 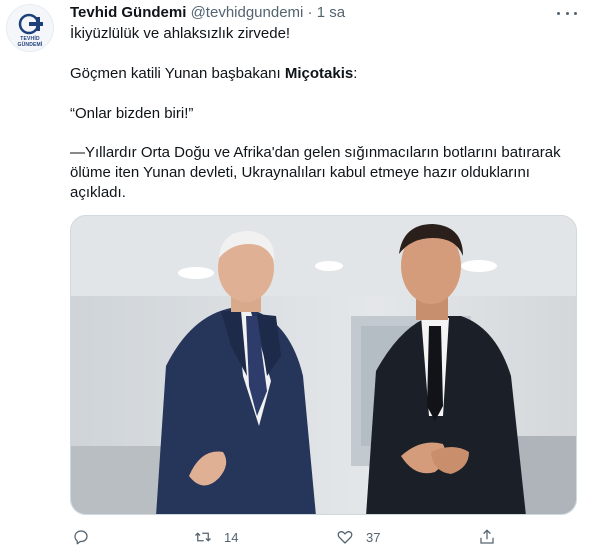 I want to click on retweet-count: 14, so click(x=231, y=537).